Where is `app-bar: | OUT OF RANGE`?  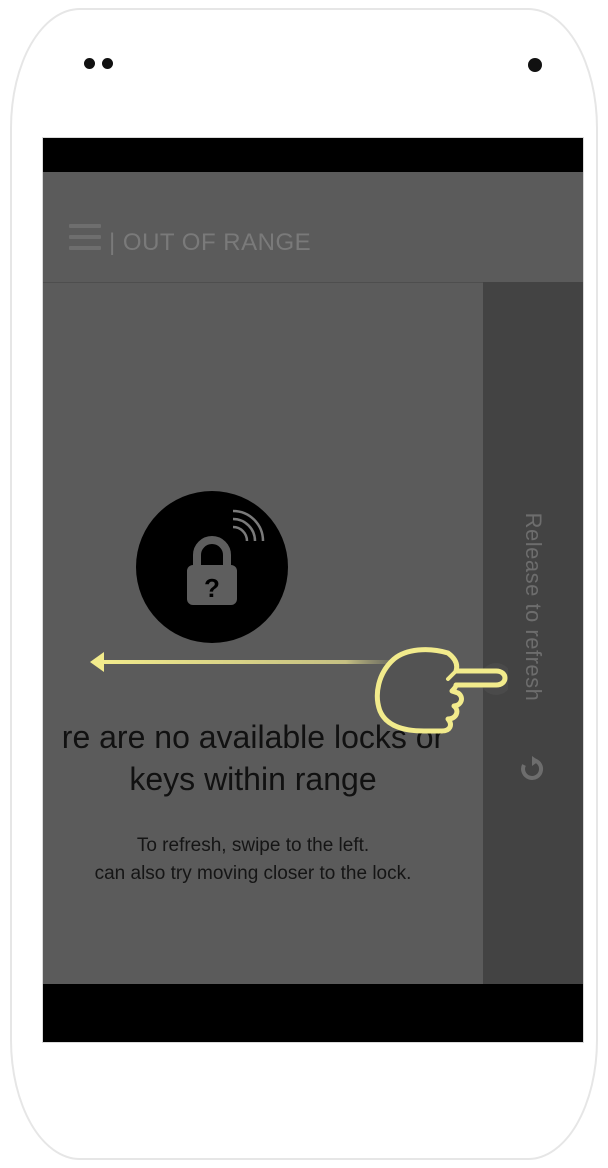 app-bar: | OUT OF RANGE is located at coordinates (313, 227).